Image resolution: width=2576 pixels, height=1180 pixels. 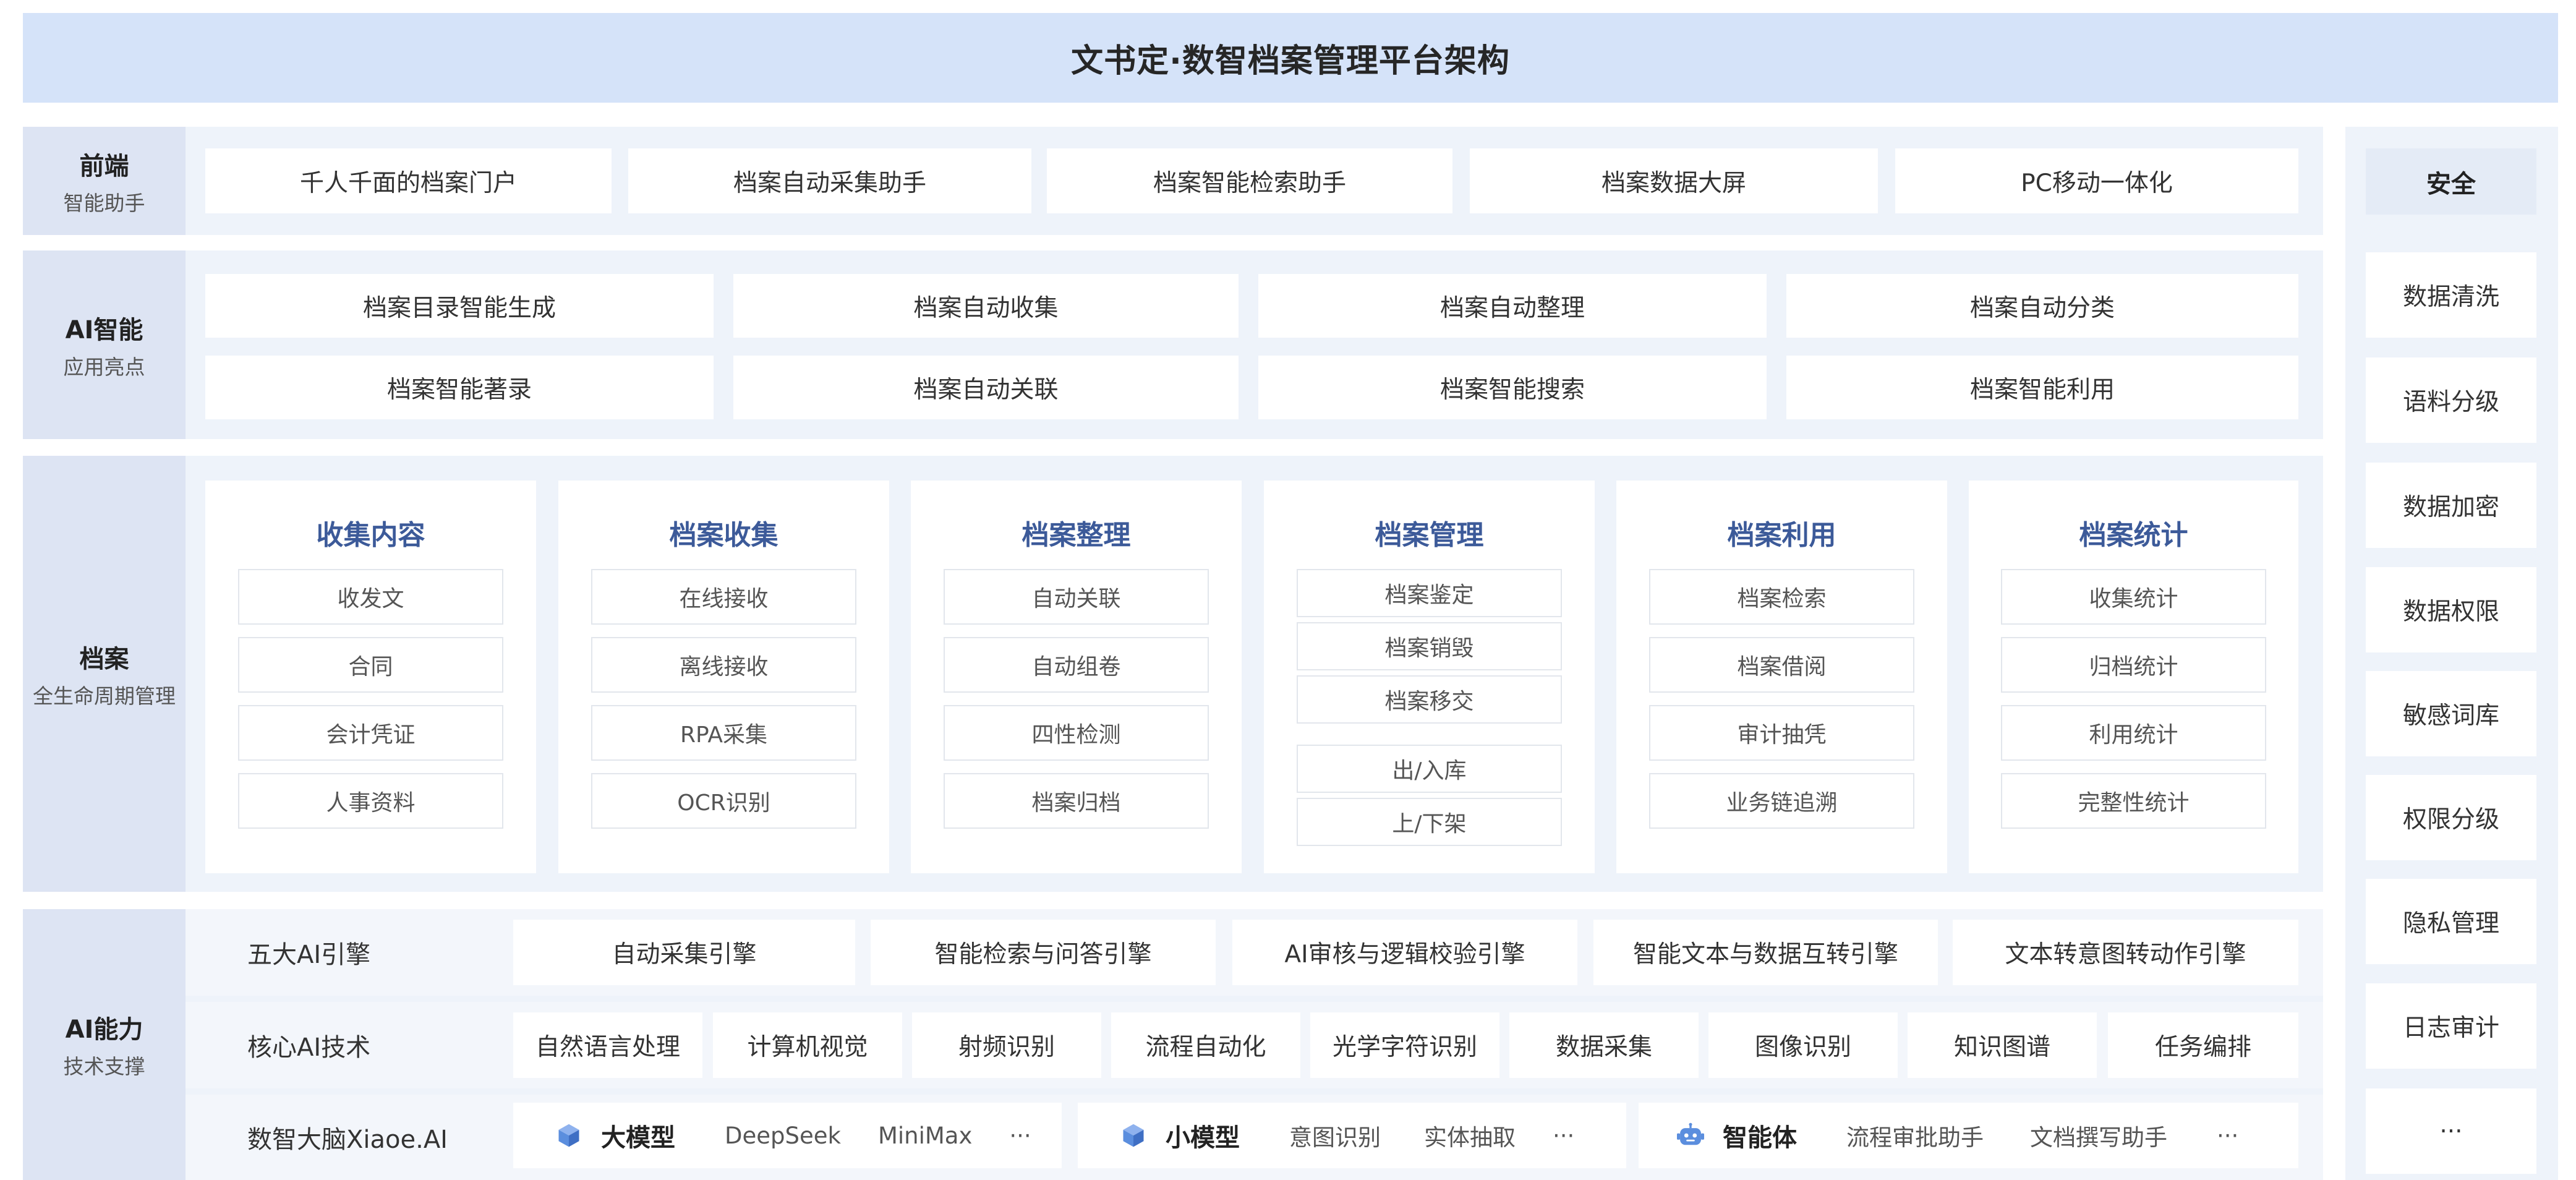 What do you see at coordinates (1674, 180) in the screenshot?
I see `frontend-item: 档案数据大屏` at bounding box center [1674, 180].